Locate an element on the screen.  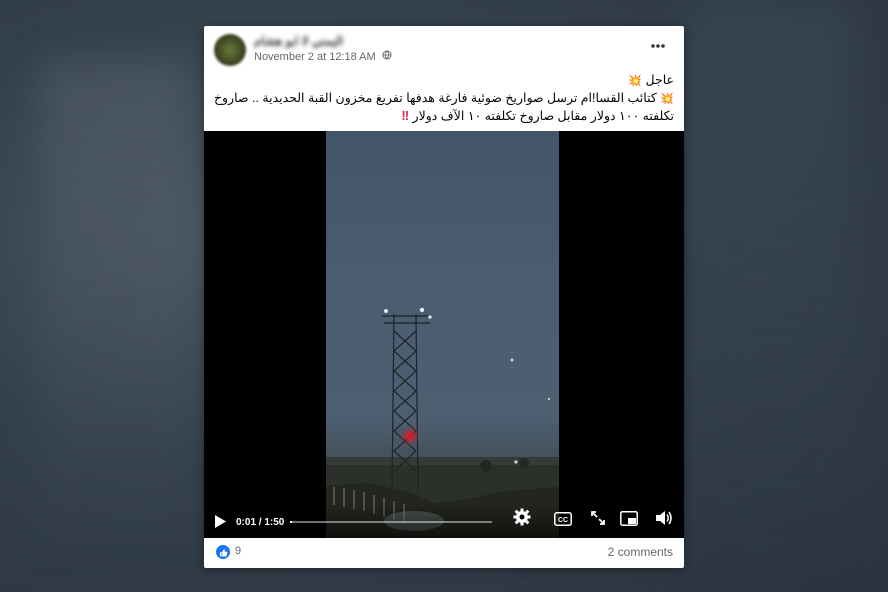
settings-icon is located at coordinates (522, 519).